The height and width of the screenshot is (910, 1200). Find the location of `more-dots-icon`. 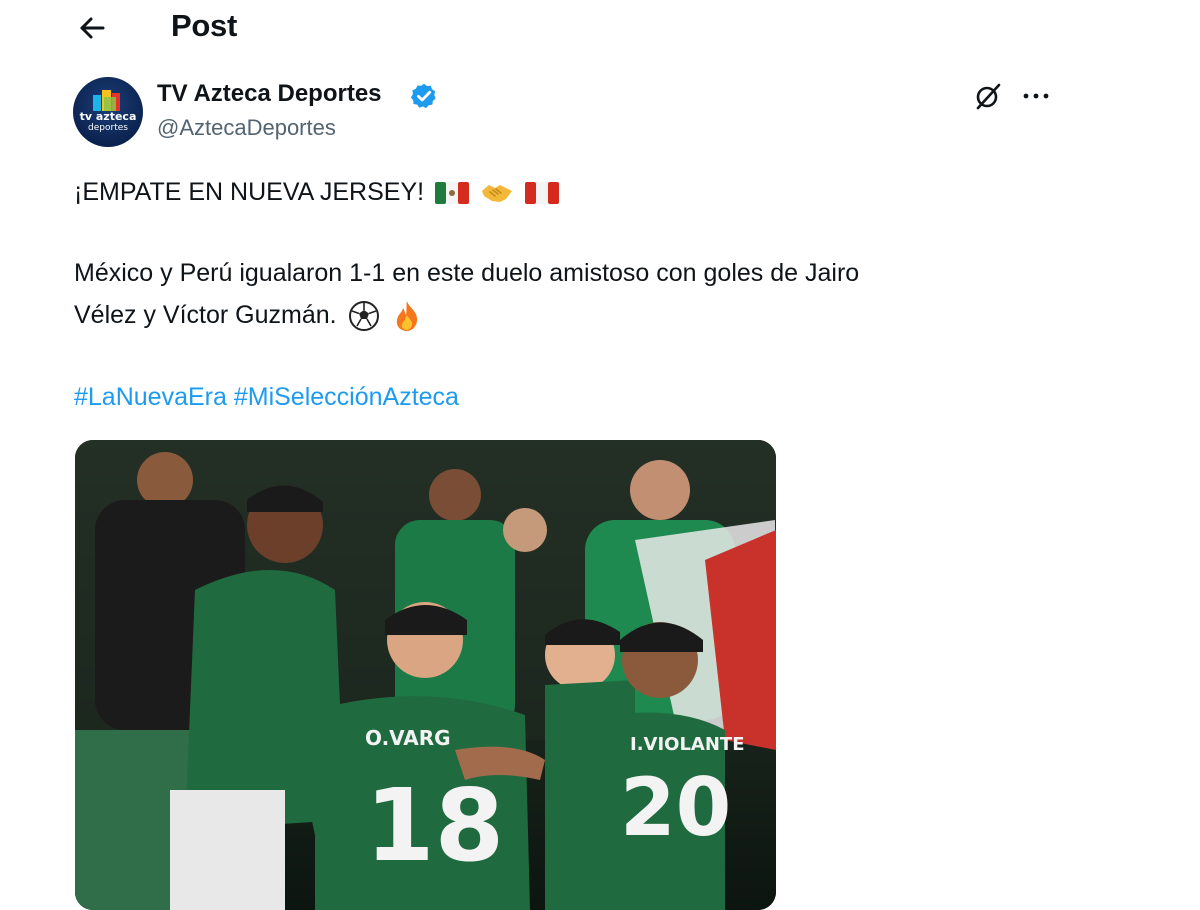

more-dots-icon is located at coordinates (1036, 96).